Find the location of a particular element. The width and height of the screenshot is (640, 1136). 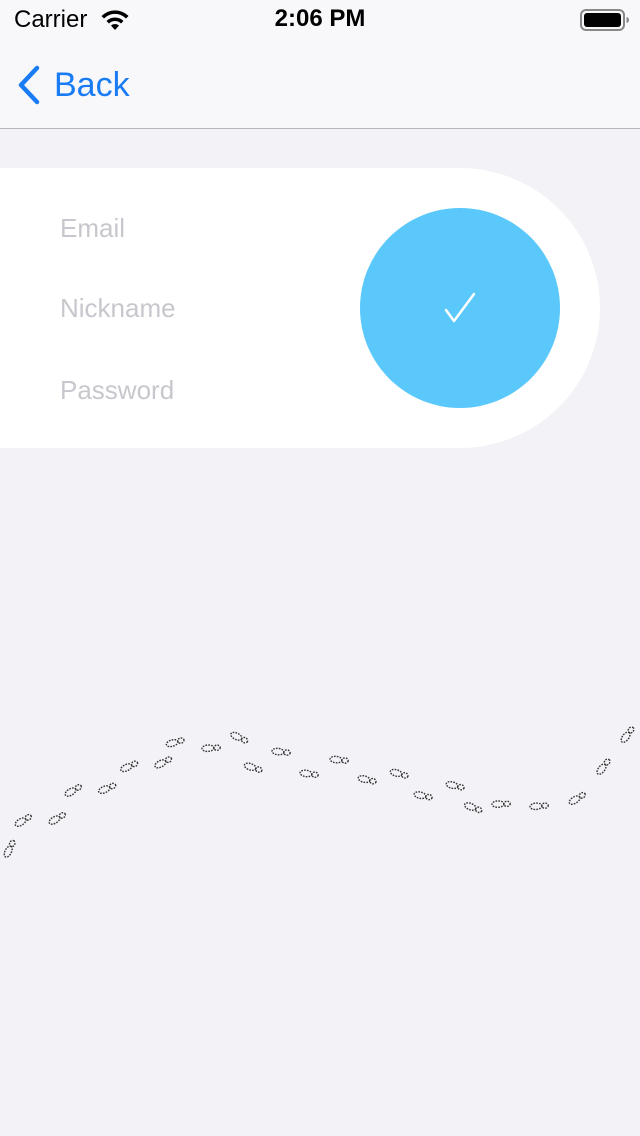

password-field is located at coordinates (200, 390).